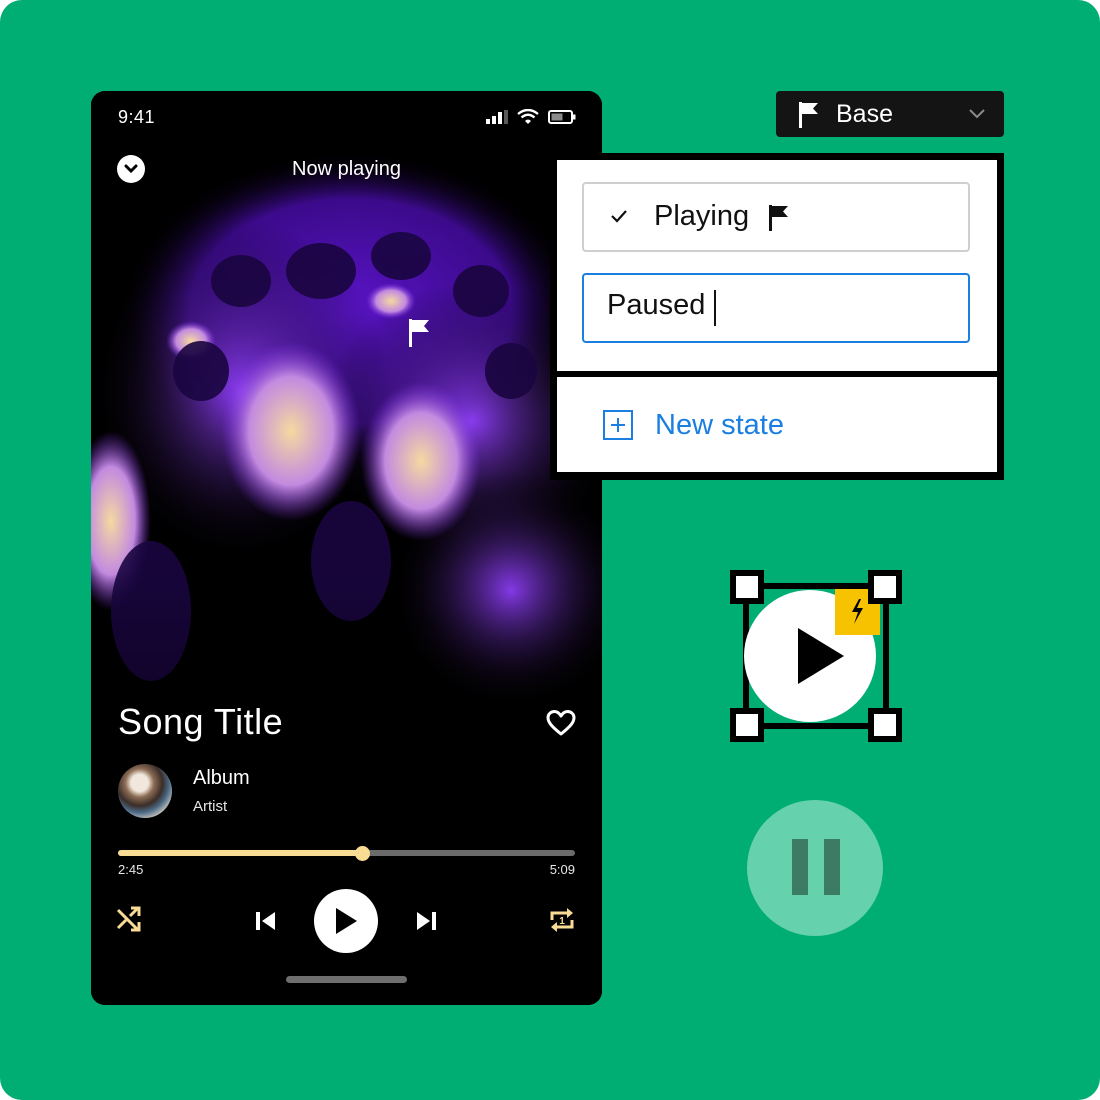 The width and height of the screenshot is (1100, 1100). What do you see at coordinates (618, 425) in the screenshot?
I see `plus-icon` at bounding box center [618, 425].